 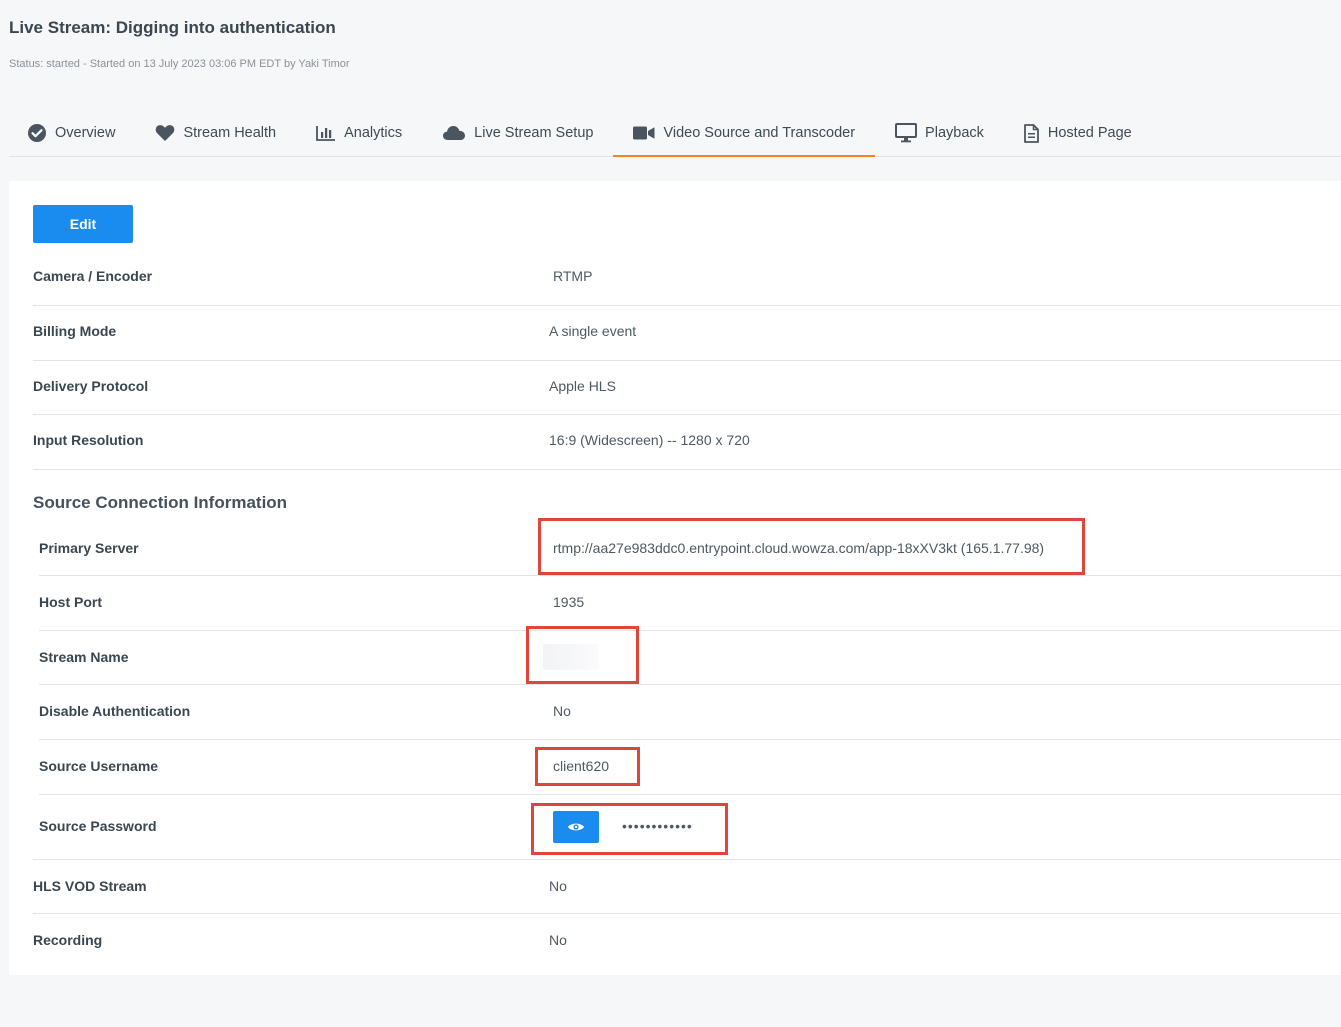 What do you see at coordinates (115, 711) in the screenshot?
I see `disable-auth-label: Disable Authentication` at bounding box center [115, 711].